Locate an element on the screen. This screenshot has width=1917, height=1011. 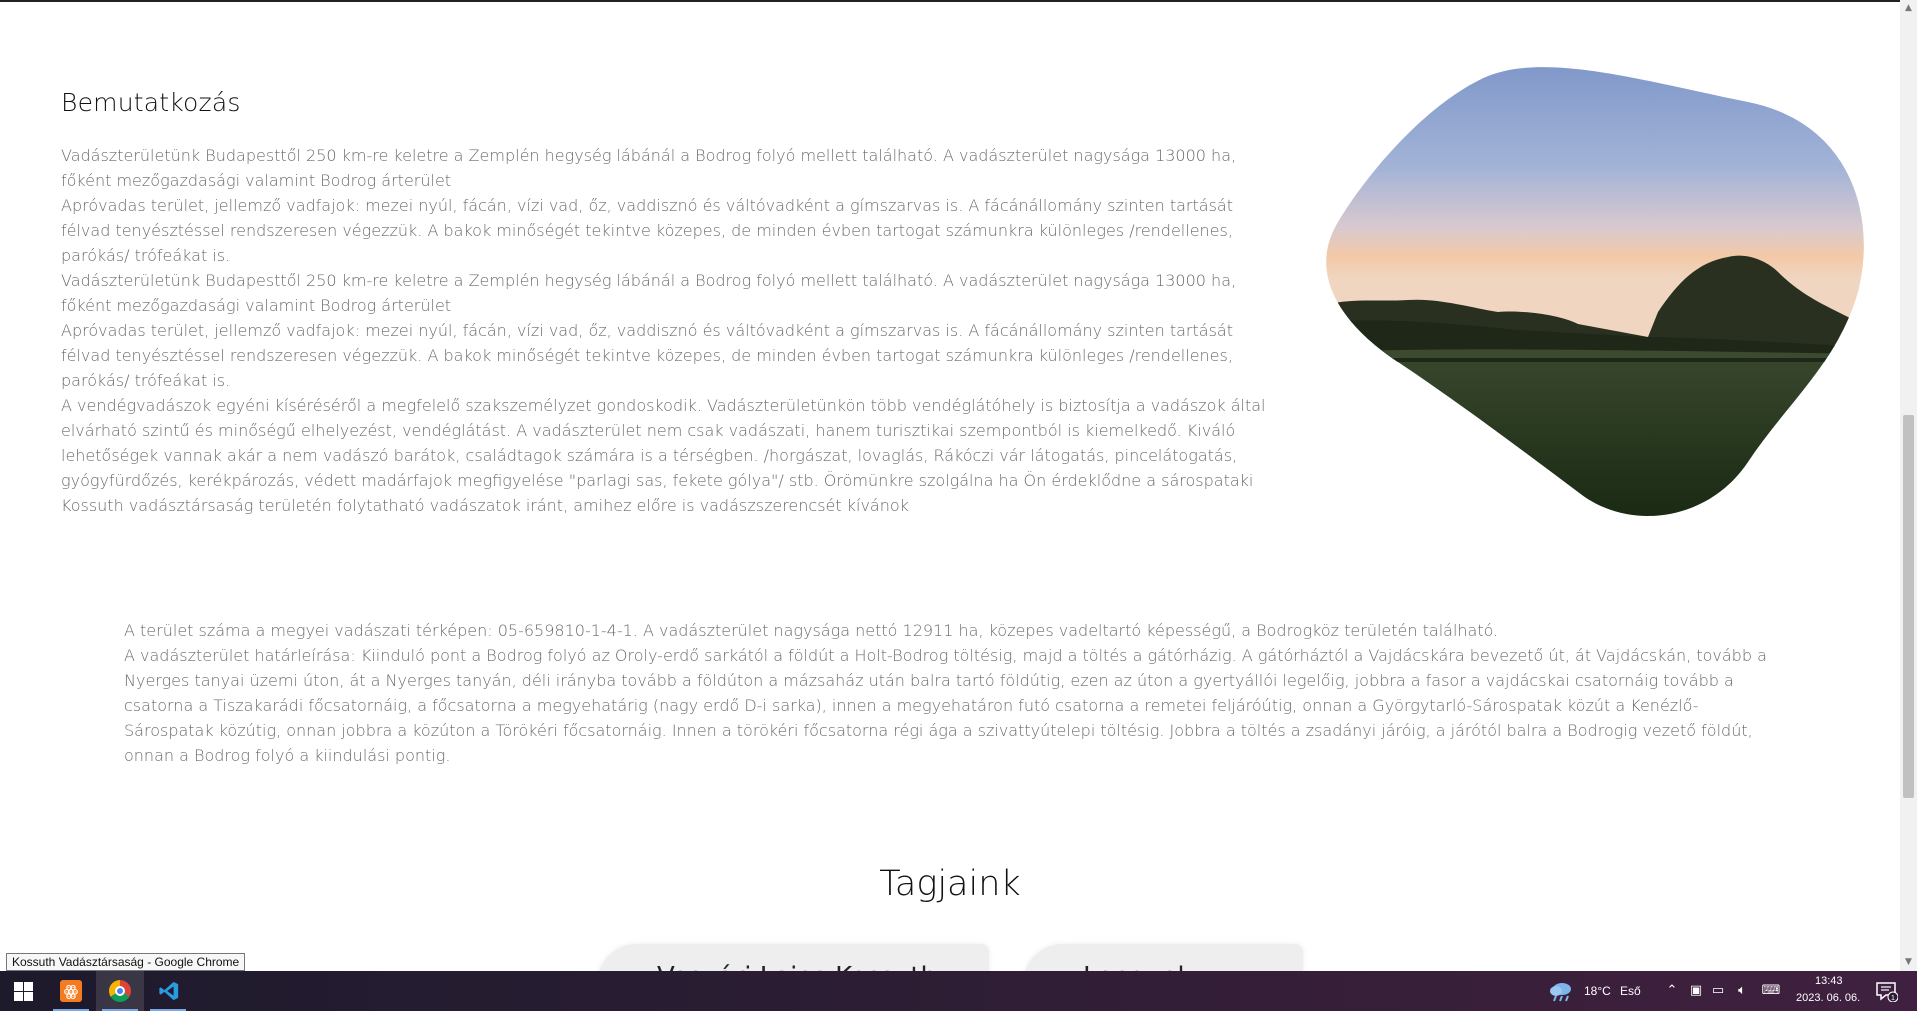
clock-date: 2023. 06. 06. is located at coordinates (1828, 998).